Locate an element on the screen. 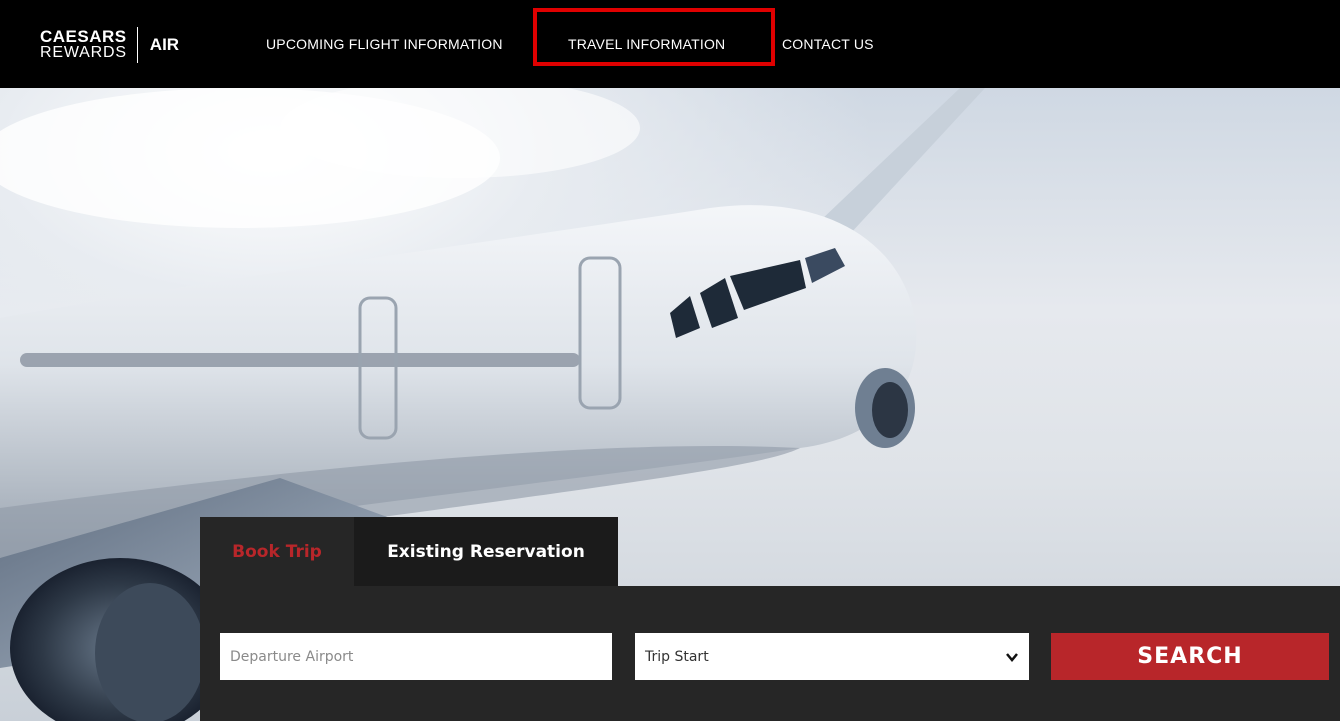 The image size is (1340, 721). logo-divider is located at coordinates (137, 45).